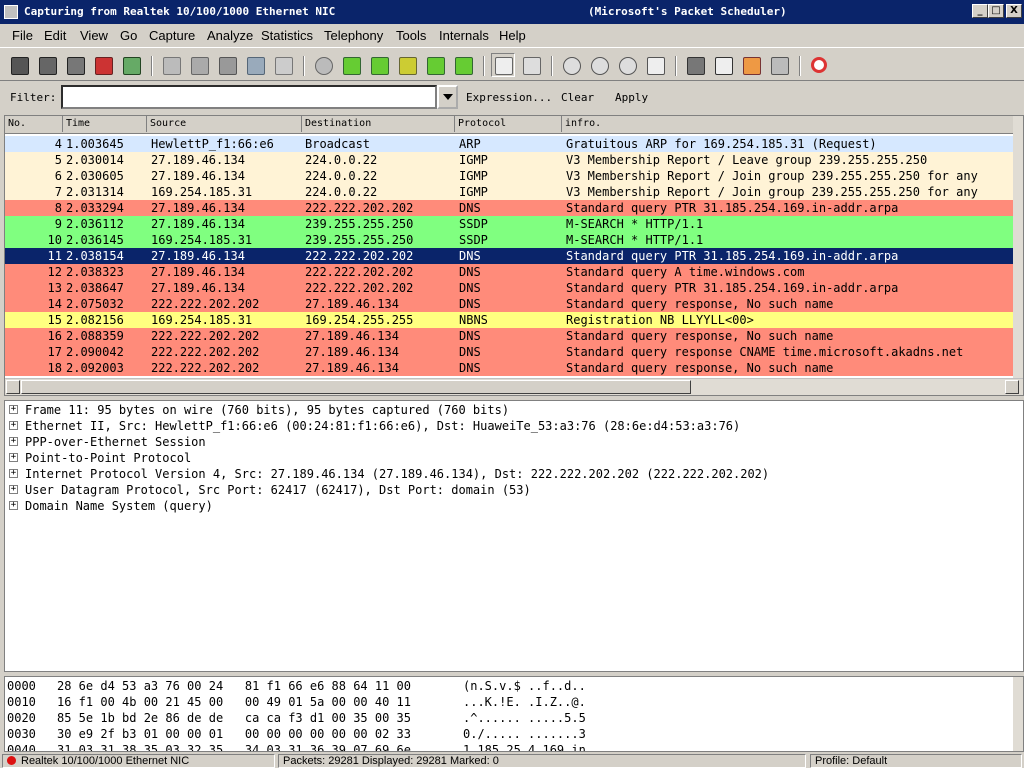 Image resolution: width=1024 pixels, height=768 pixels. I want to click on scroll-left-arrow, so click(13, 387).